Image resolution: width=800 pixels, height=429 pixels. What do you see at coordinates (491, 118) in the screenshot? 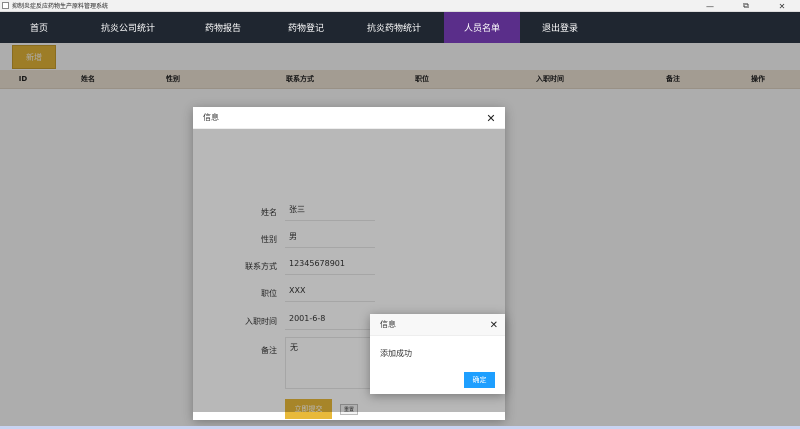
I see `close-icon: ✕` at bounding box center [491, 118].